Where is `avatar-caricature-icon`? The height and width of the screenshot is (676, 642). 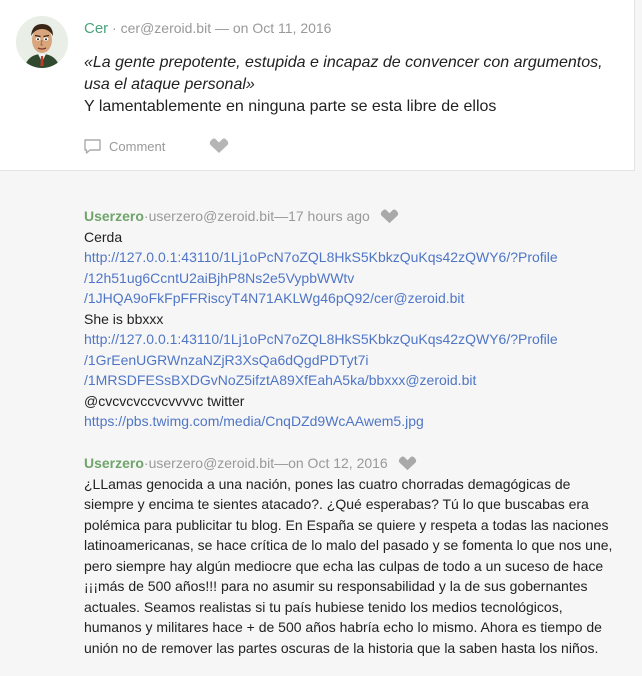
avatar-caricature-icon is located at coordinates (42, 42).